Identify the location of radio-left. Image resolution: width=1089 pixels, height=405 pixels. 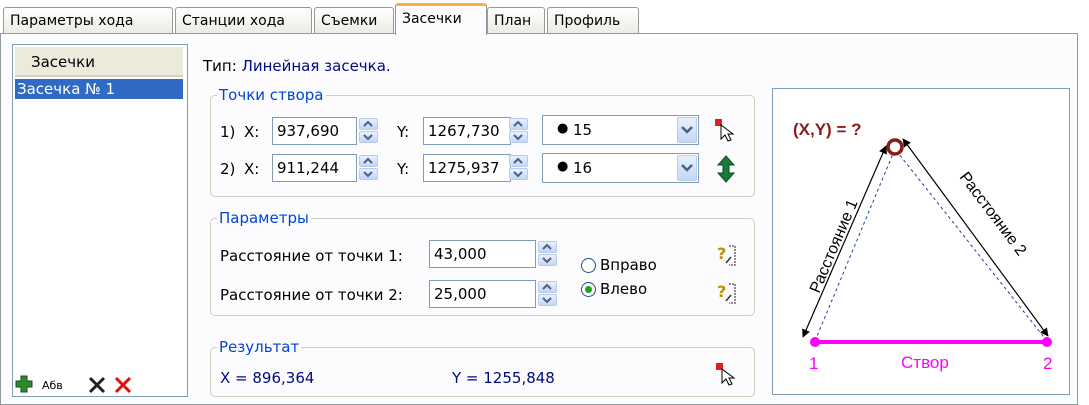
(588, 289).